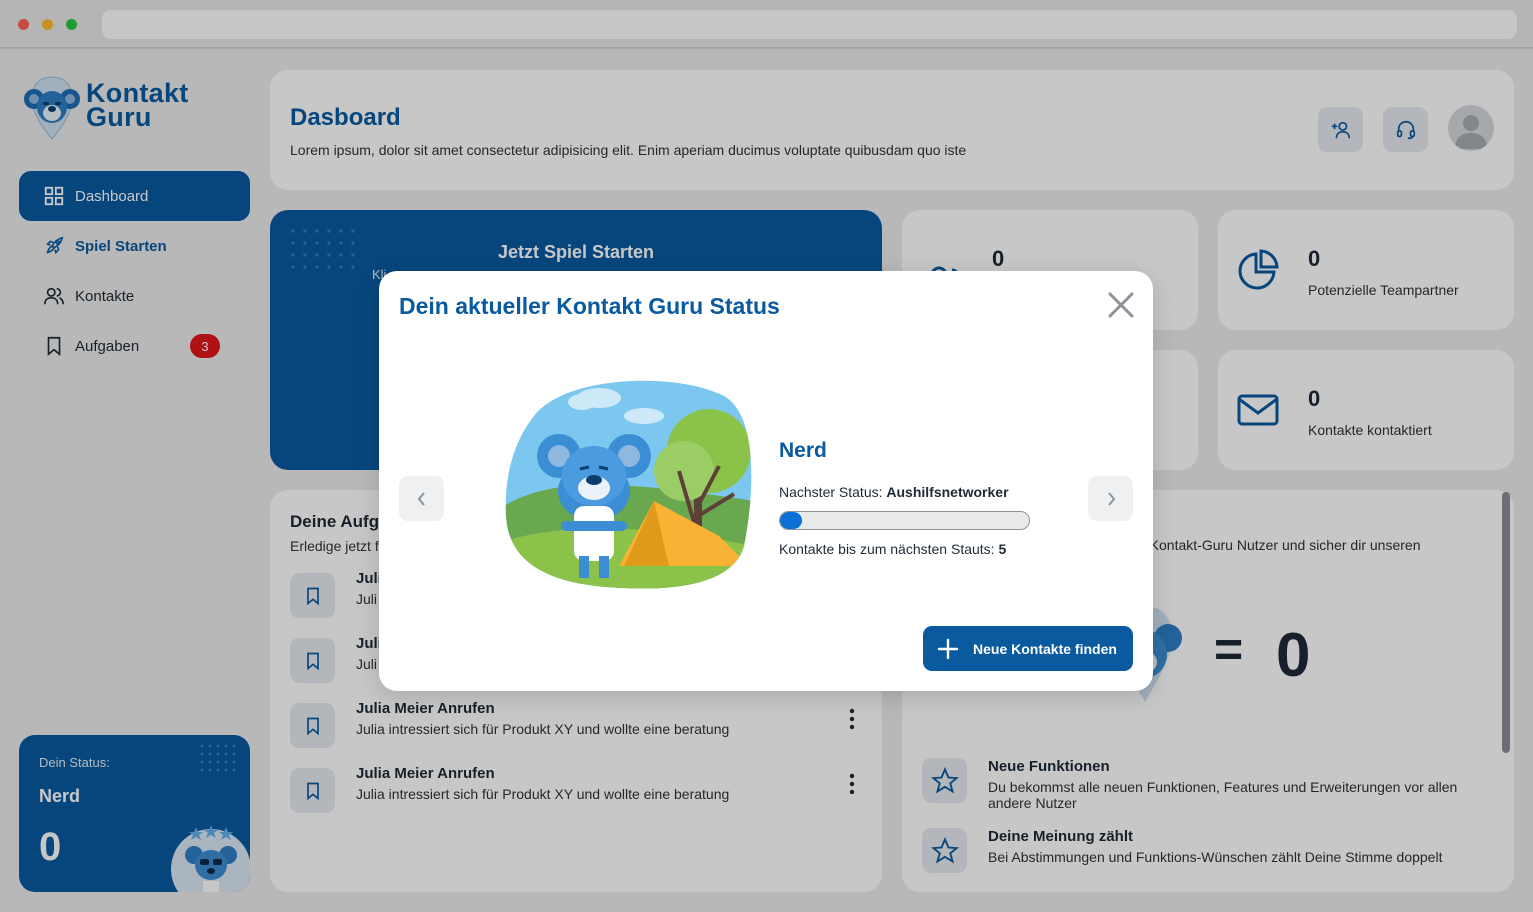 The width and height of the screenshot is (1533, 912). I want to click on next-status: Nachster Status: Aushilfsnetworker, so click(894, 492).